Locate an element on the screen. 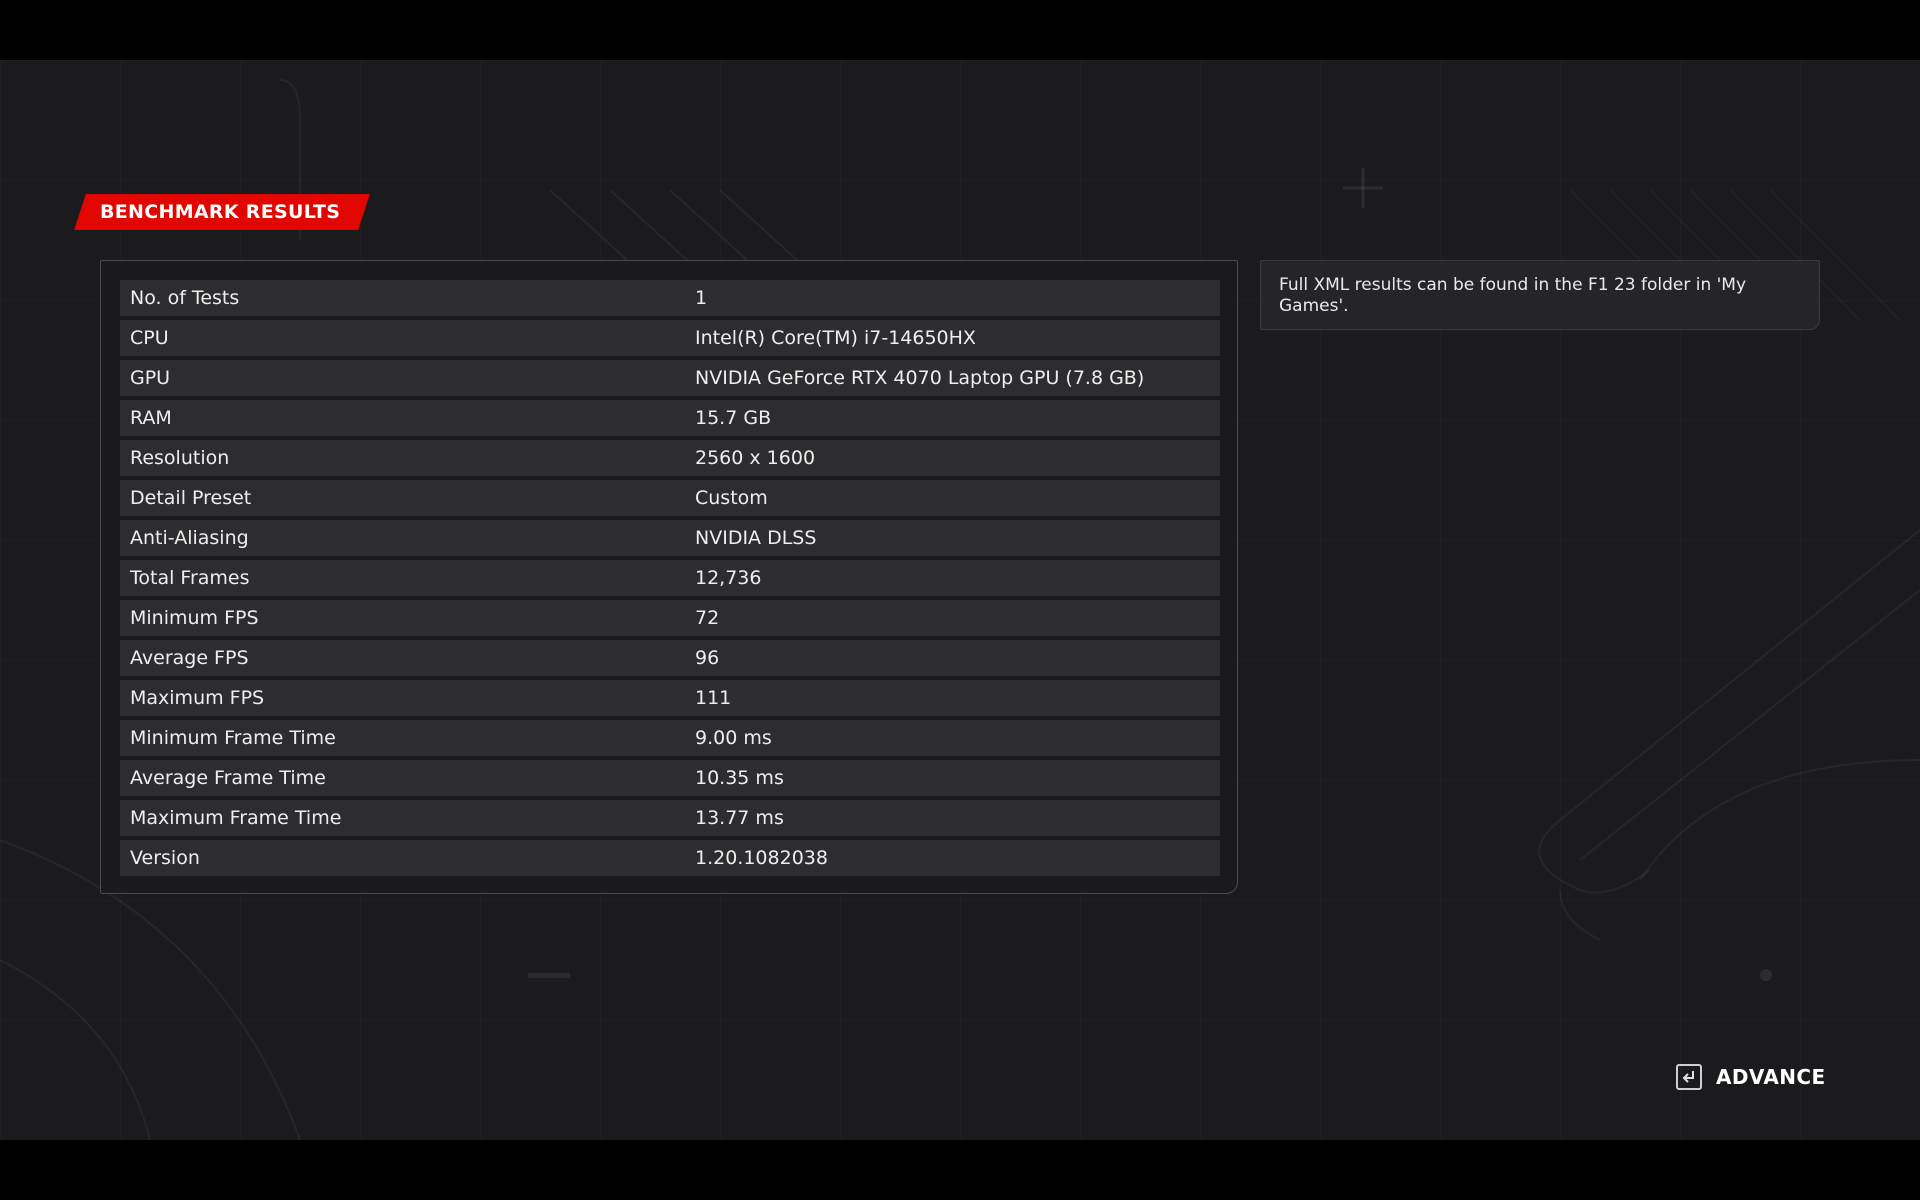  table-row: Anti-Aliasing NVIDIA DLSS is located at coordinates (670, 538).